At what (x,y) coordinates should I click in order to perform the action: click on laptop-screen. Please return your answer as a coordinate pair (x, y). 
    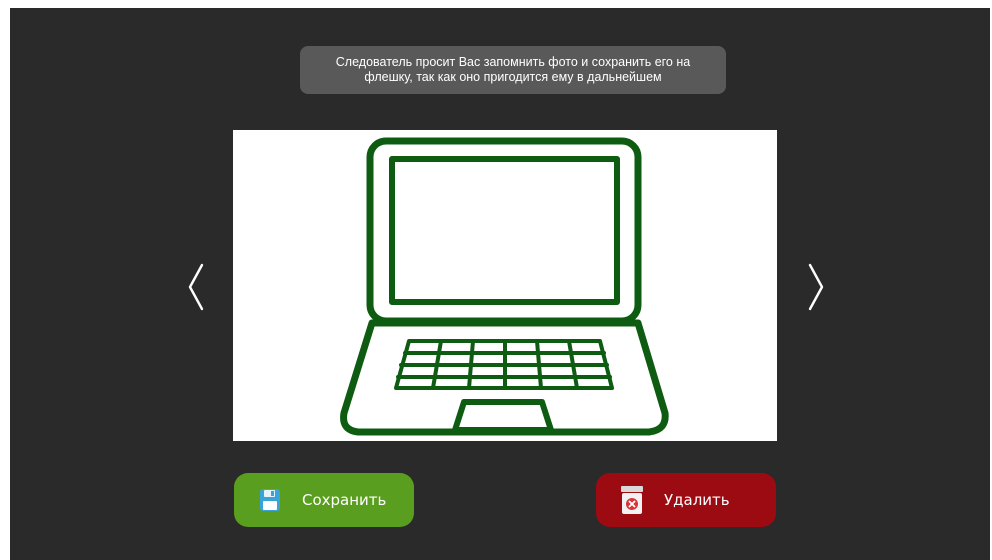
    Looking at the image, I should click on (504, 230).